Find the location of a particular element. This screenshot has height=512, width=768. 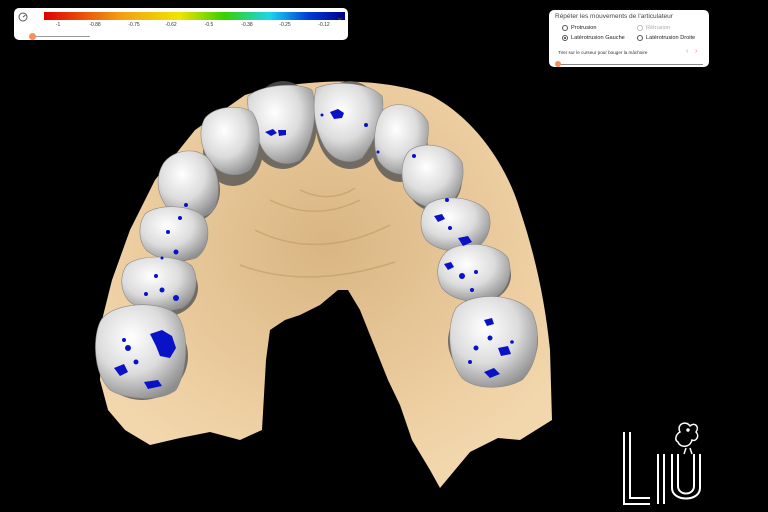

tooth-premolar-1-right is located at coordinates (455, 224).